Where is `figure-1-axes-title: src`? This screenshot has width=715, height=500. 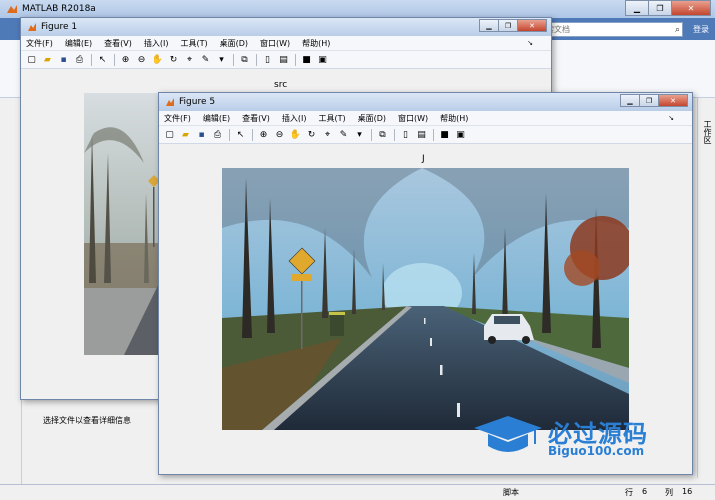
figure-1-axes-title: src is located at coordinates (281, 85).